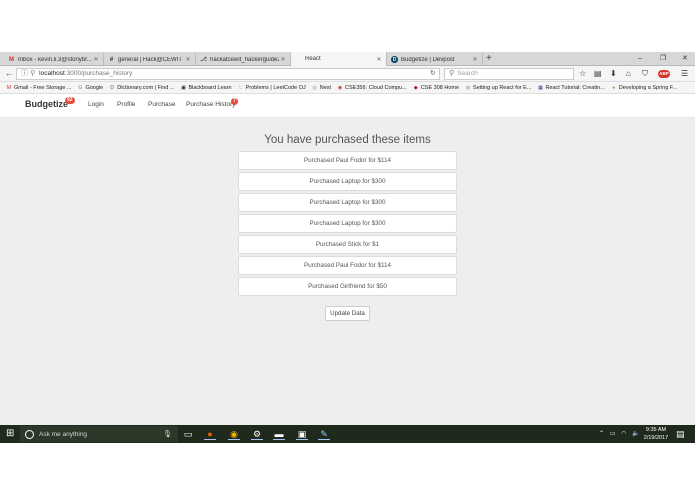  Describe the element at coordinates (325, 87) in the screenshot. I see `bookmark-label: Next` at that location.